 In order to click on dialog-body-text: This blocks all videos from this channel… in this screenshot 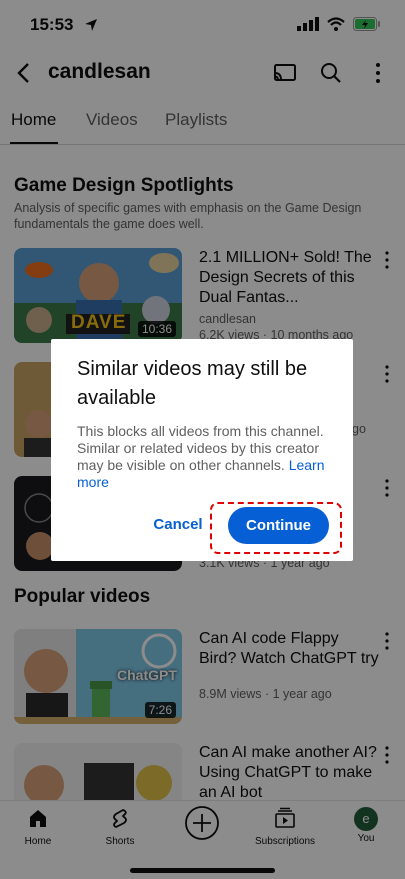, I will do `click(200, 448)`.